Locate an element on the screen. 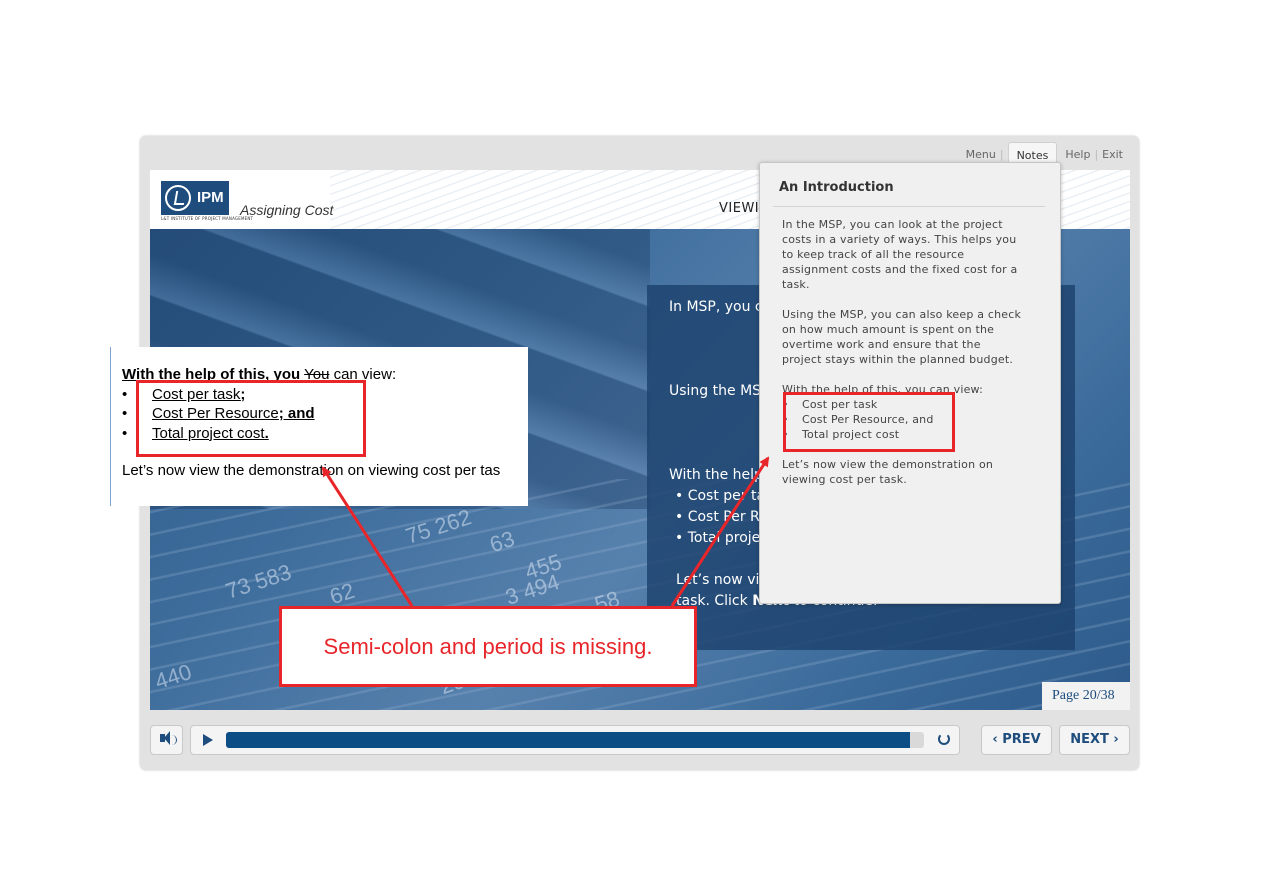  logo-text: IPM is located at coordinates (210, 197).